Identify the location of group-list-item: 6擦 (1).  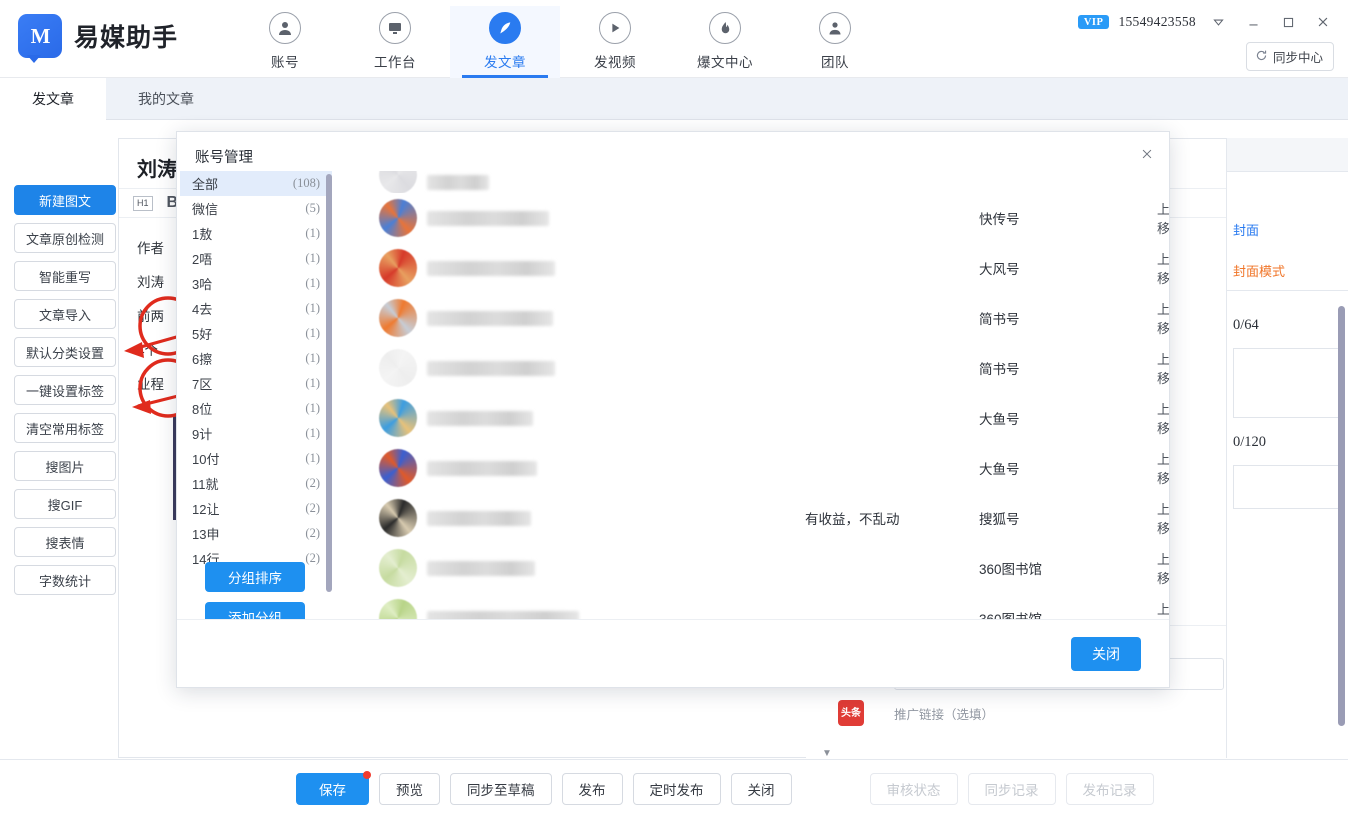
(256, 358).